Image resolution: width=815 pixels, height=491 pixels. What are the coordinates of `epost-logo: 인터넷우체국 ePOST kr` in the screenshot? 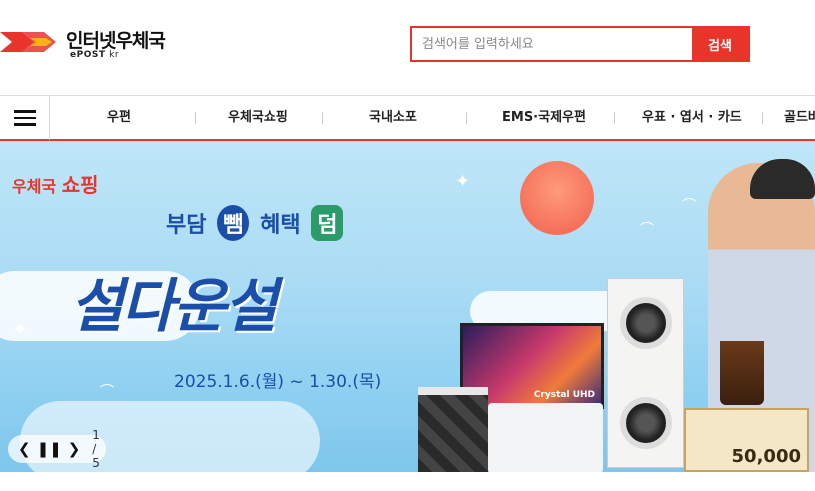 It's located at (95, 44).